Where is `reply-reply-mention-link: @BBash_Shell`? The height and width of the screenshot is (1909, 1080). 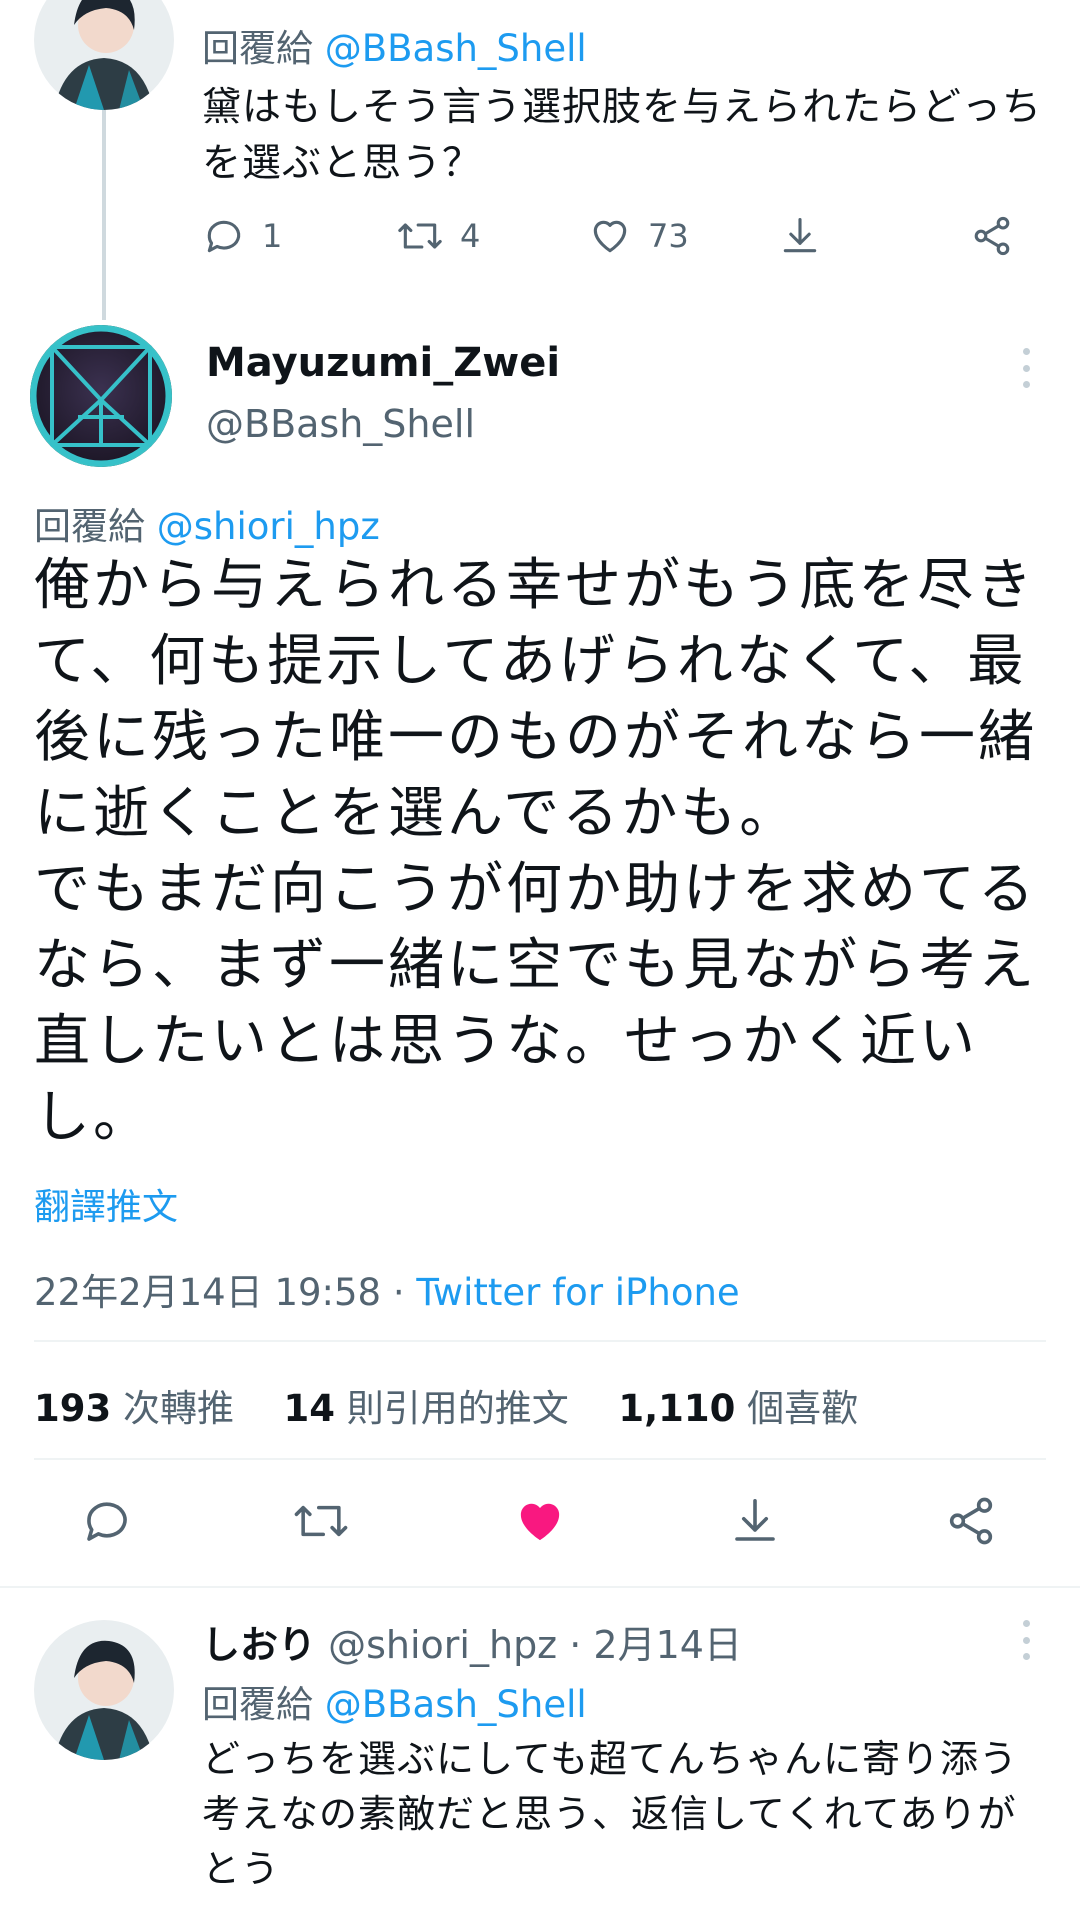 reply-reply-mention-link: @BBash_Shell is located at coordinates (456, 1704).